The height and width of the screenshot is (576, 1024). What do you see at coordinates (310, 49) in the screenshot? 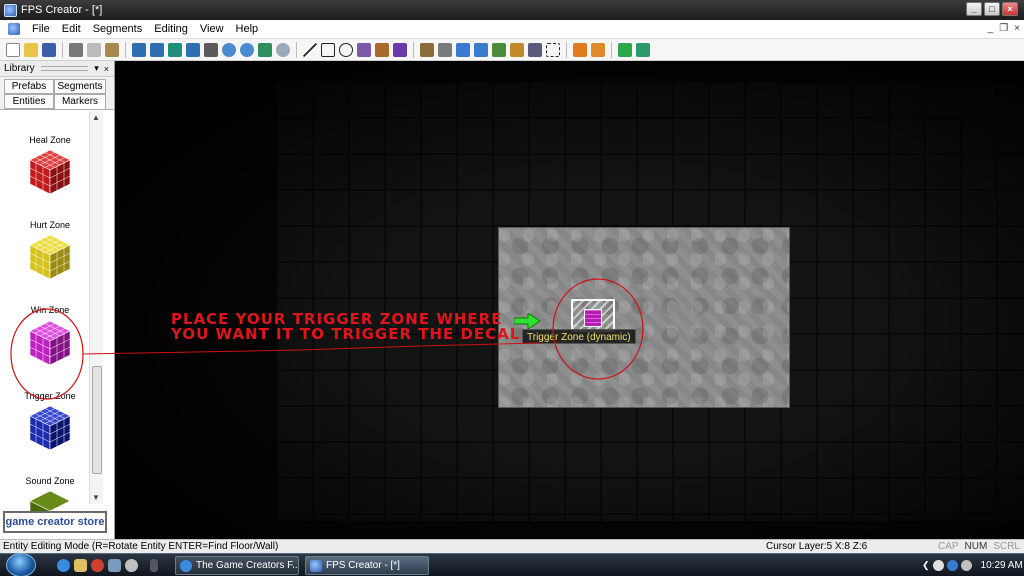
I see `line-tool-icon` at bounding box center [310, 49].